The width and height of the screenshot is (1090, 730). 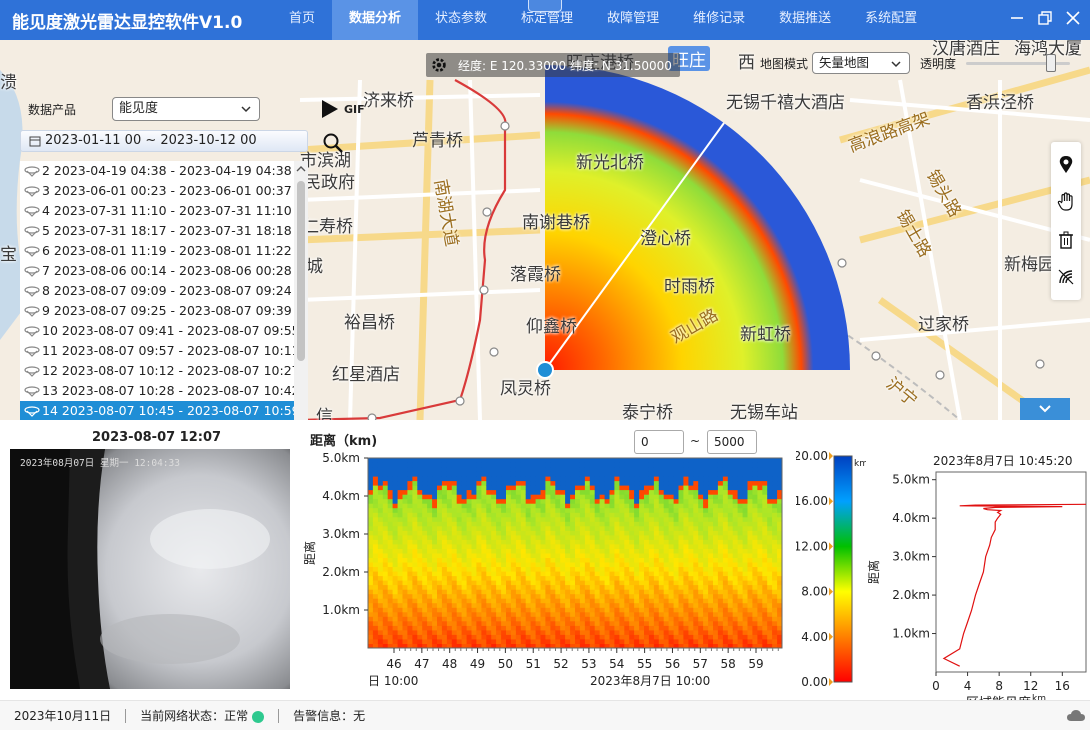 What do you see at coordinates (891, 20) in the screenshot?
I see `nav-system-config: 系统配置` at bounding box center [891, 20].